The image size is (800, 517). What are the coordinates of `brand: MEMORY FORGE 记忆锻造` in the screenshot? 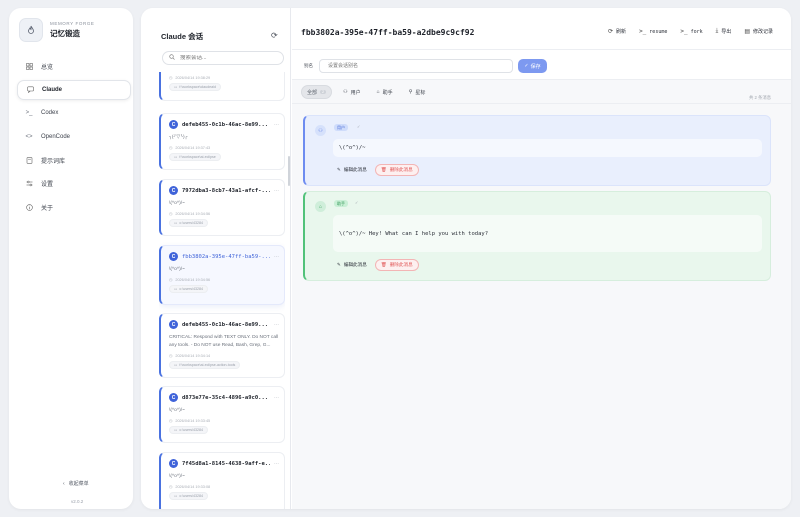 It's located at (57, 30).